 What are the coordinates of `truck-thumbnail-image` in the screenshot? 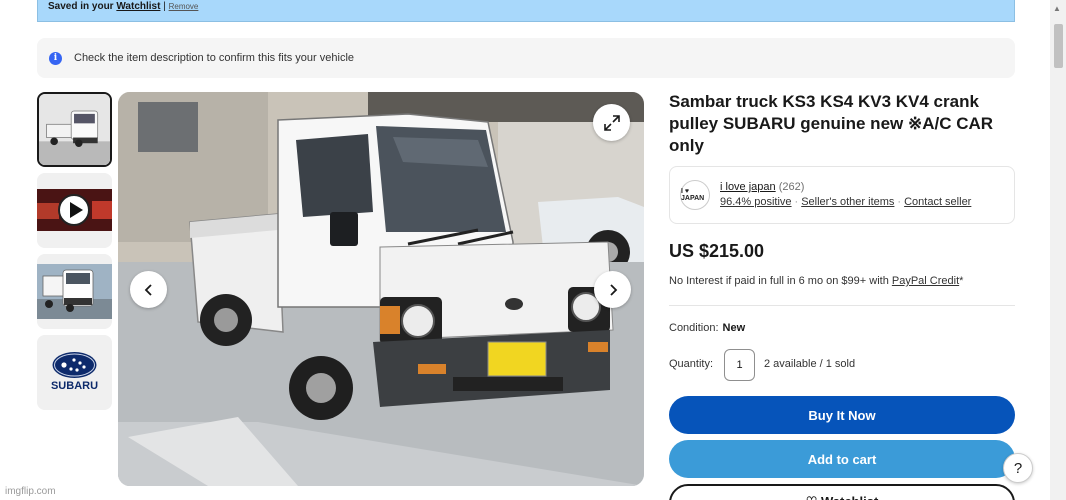 It's located at (74, 129).